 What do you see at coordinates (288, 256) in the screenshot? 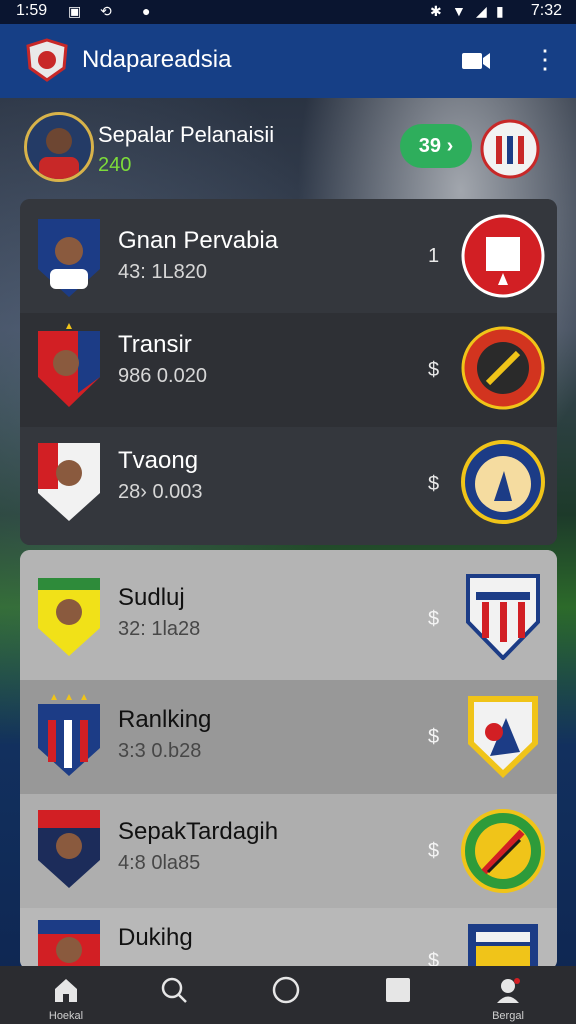
I see `player-row: Gnan Pervabia 43: 1L820 1` at bounding box center [288, 256].